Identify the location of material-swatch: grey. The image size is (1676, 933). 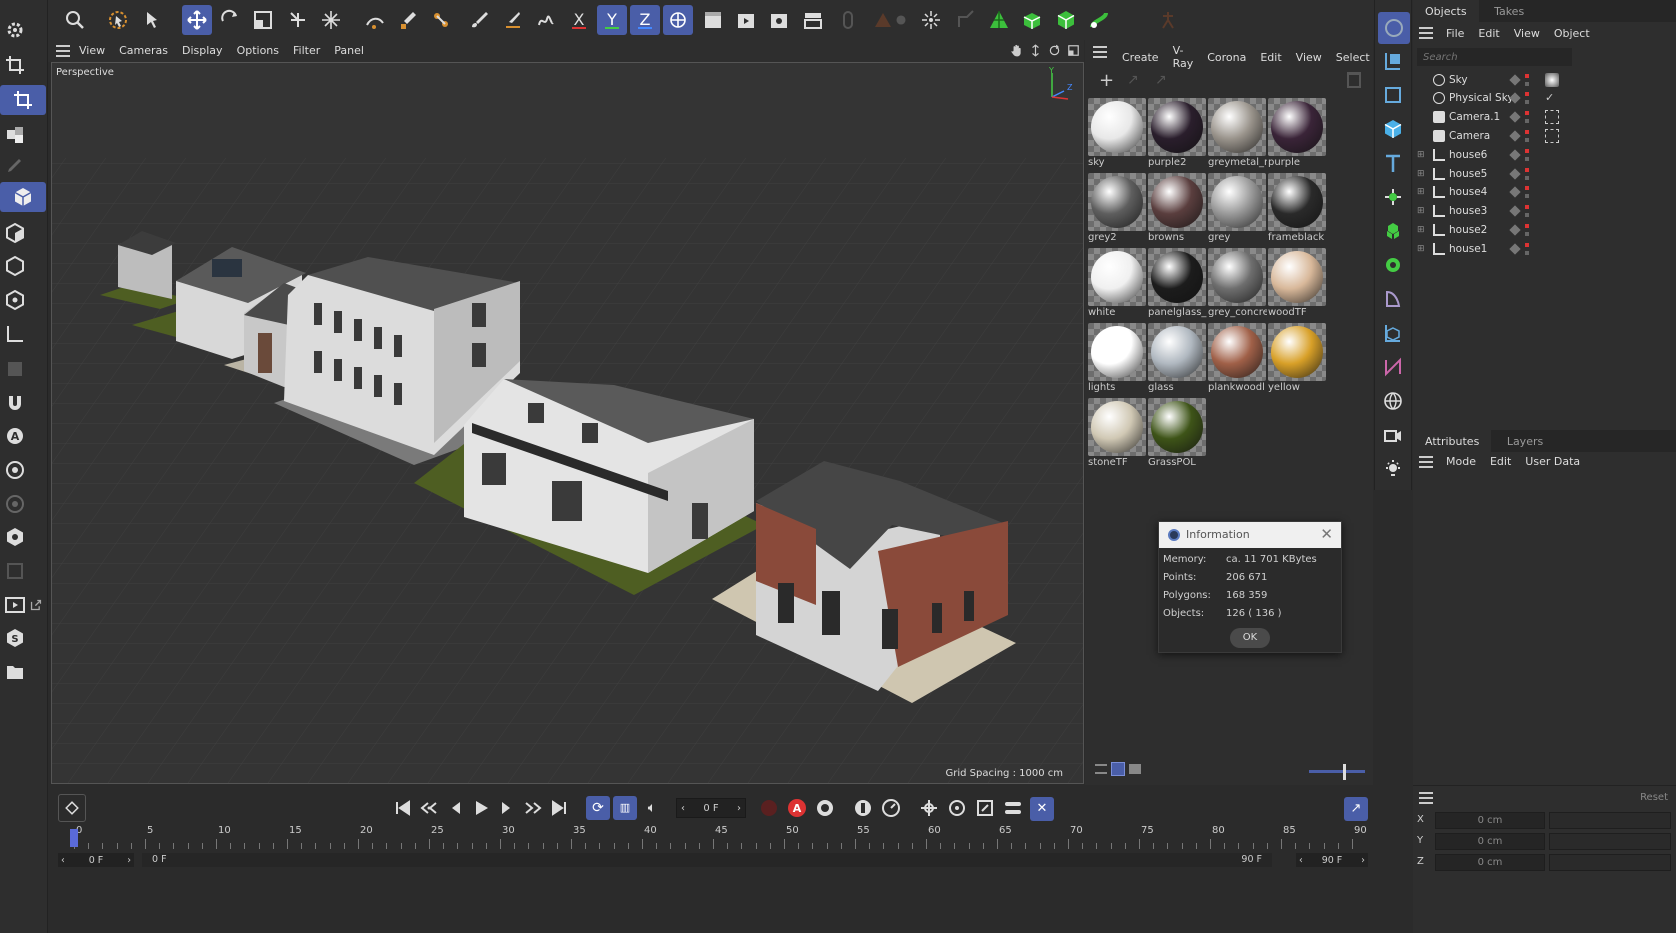
(1237, 209).